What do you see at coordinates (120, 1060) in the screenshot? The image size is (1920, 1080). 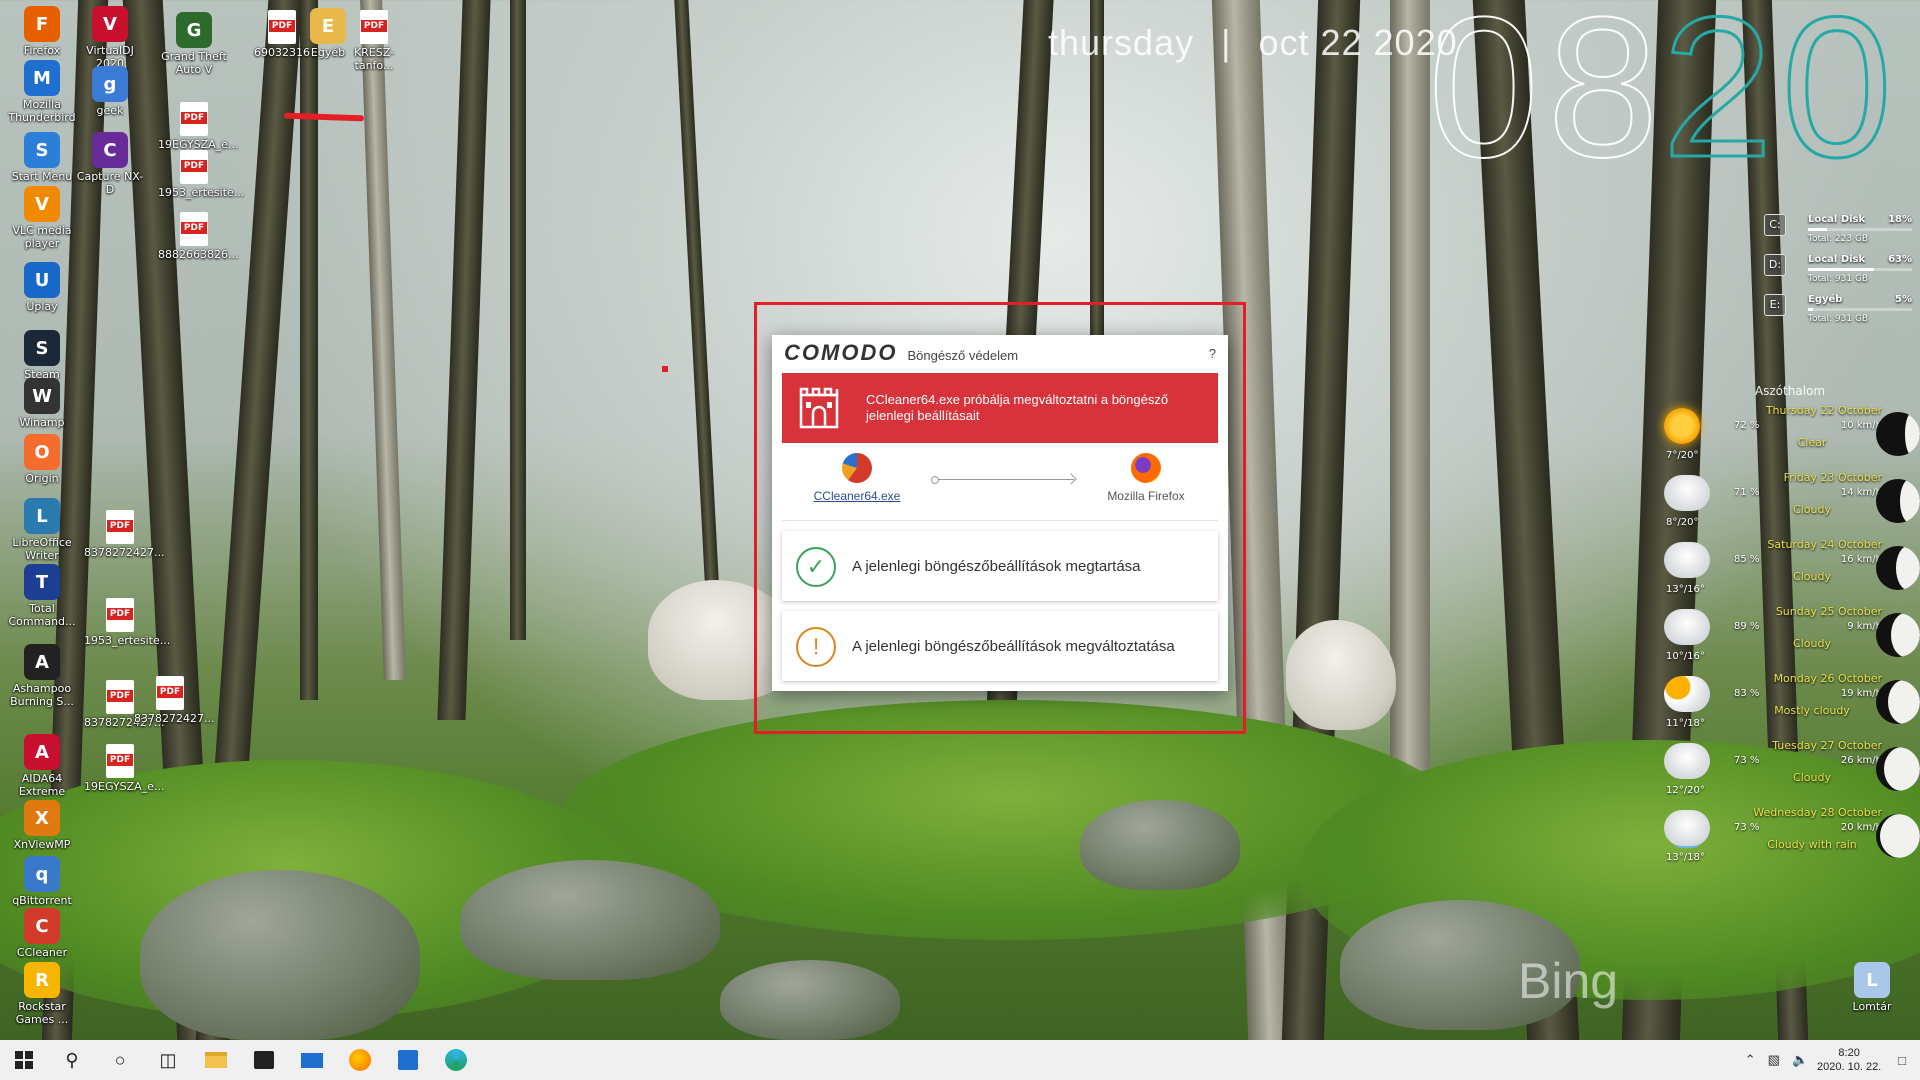 I see `cortana-icon: ○` at bounding box center [120, 1060].